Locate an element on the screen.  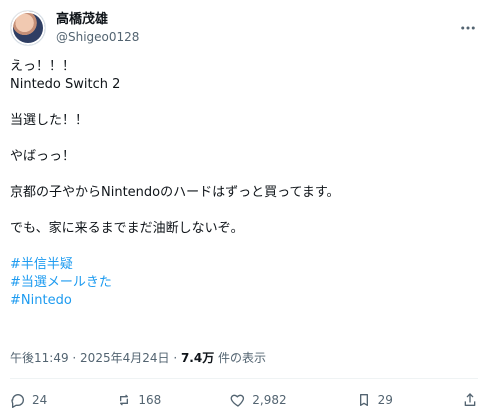
action-bar: 24 168 2,982 29 is located at coordinates (244, 400).